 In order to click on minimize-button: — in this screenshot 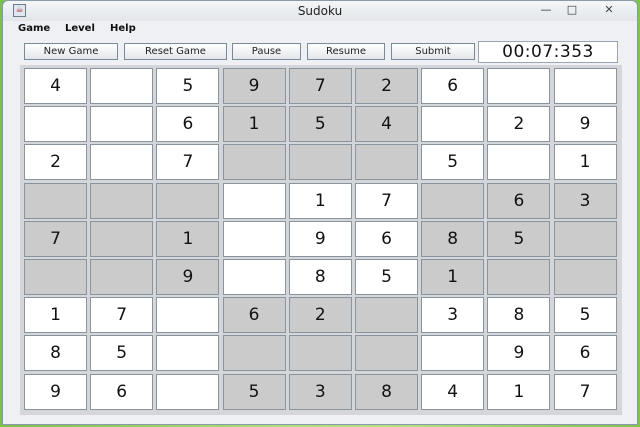, I will do `click(546, 10)`.